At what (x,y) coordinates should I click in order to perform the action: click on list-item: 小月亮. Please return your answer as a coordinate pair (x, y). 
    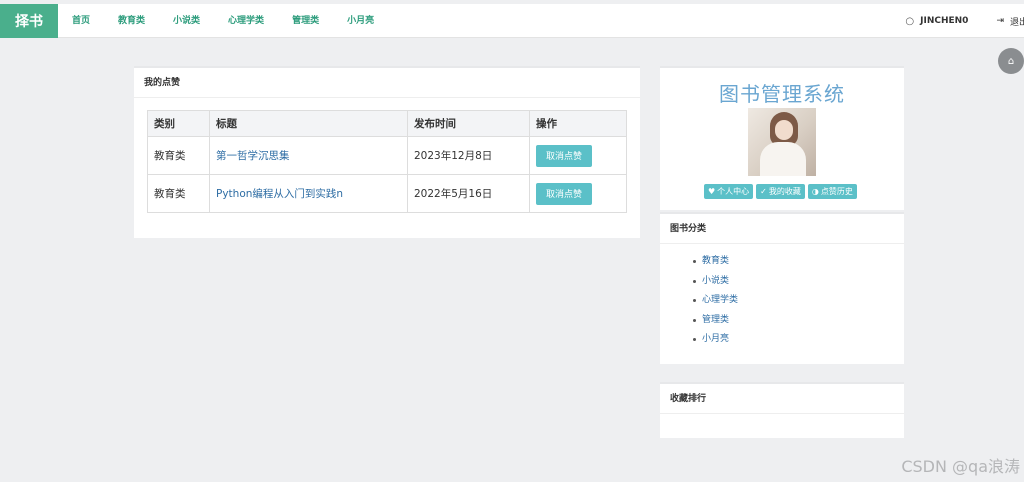
    Looking at the image, I should click on (798, 340).